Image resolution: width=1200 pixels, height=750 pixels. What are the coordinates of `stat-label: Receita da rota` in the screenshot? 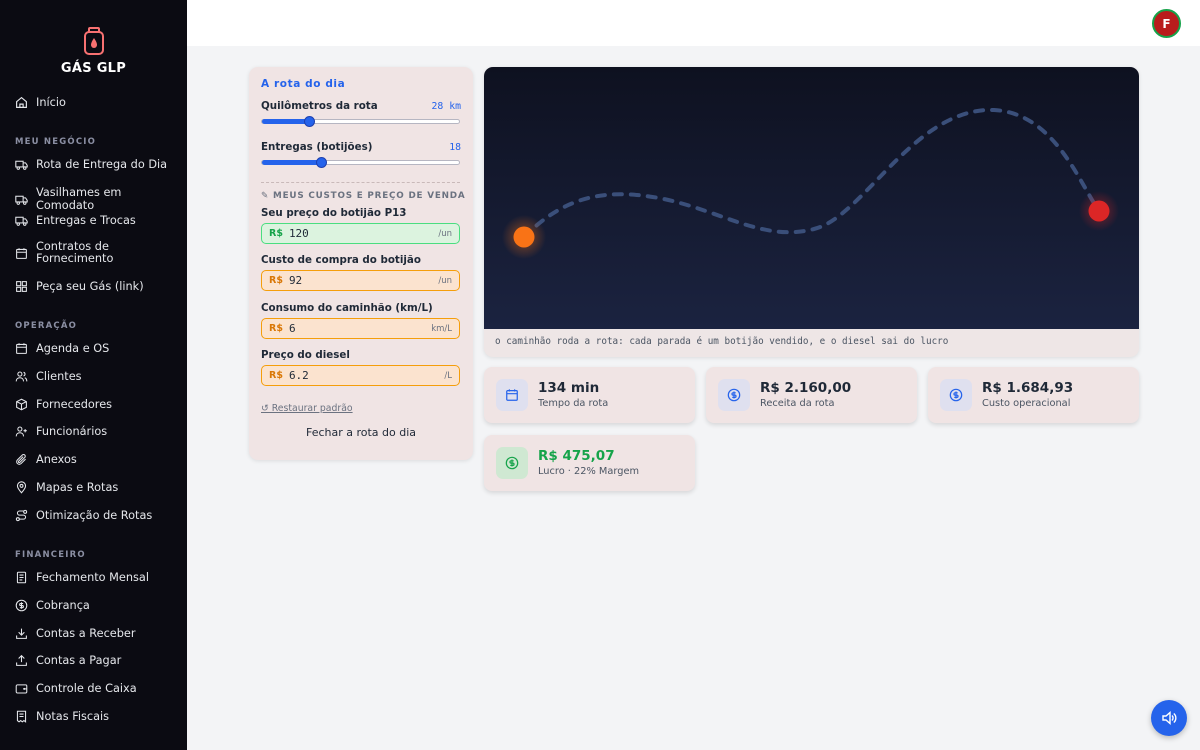 It's located at (797, 403).